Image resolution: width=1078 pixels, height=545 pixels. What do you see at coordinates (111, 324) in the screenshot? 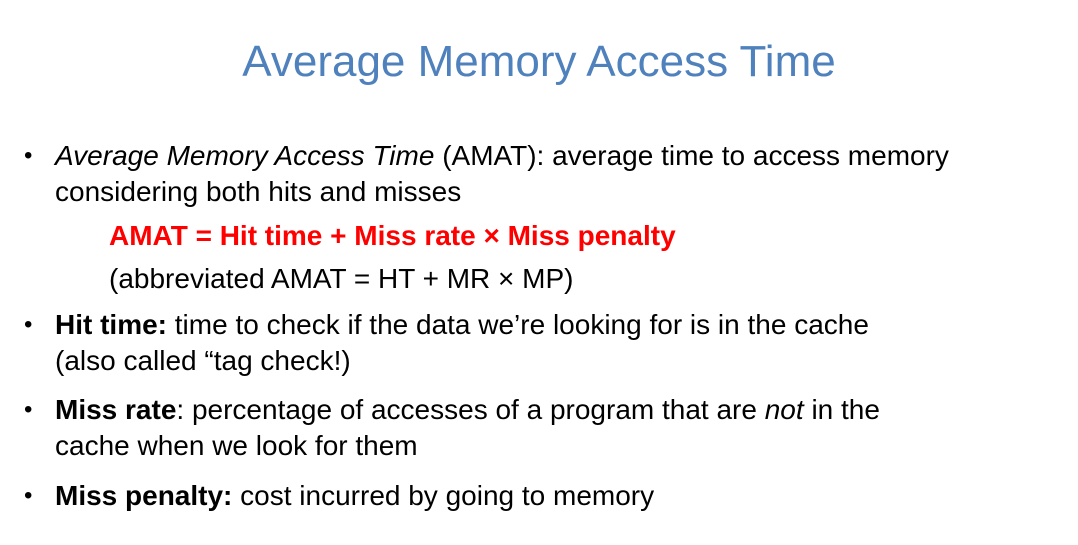
I see `hit-time-term: Hit time:` at bounding box center [111, 324].